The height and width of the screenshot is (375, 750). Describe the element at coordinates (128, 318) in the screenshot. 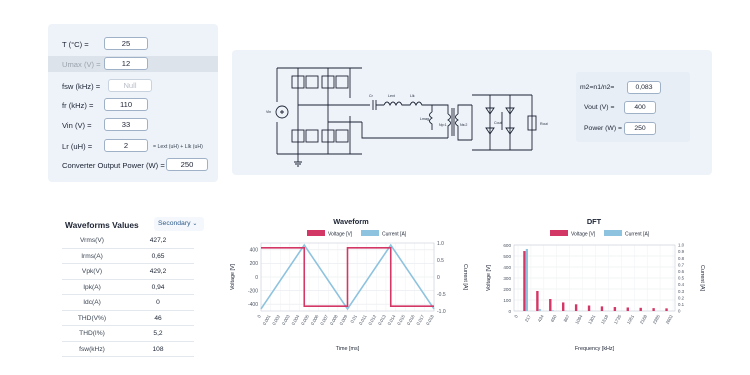

I see `table-row: THD(V%) 46` at that location.